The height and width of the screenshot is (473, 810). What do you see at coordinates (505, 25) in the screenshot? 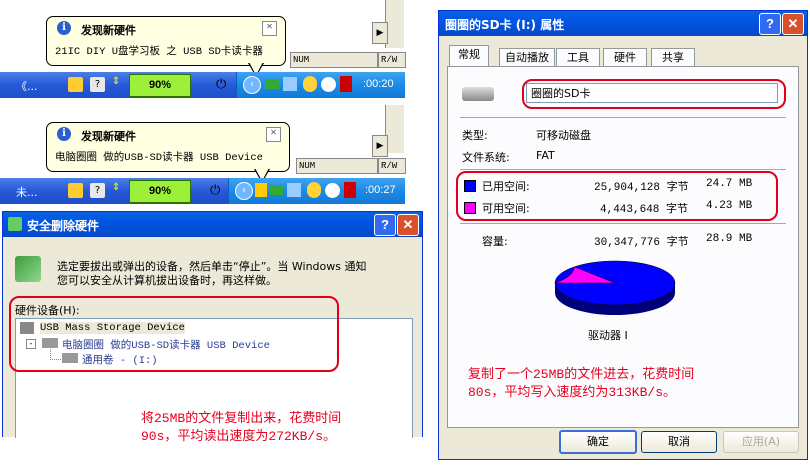
I see `dialog-title: 圈圈的SD卡 (I:) 属性` at bounding box center [505, 25].